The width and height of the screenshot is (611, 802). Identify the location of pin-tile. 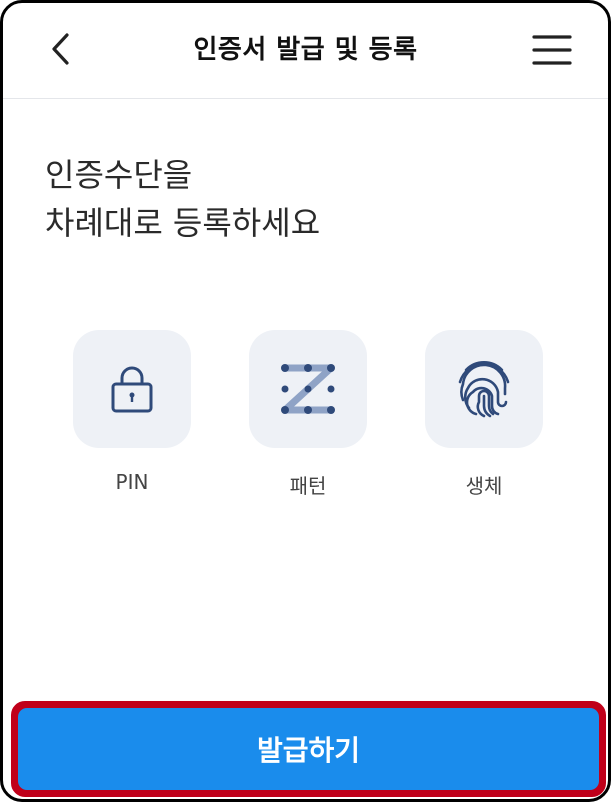
(132, 389).